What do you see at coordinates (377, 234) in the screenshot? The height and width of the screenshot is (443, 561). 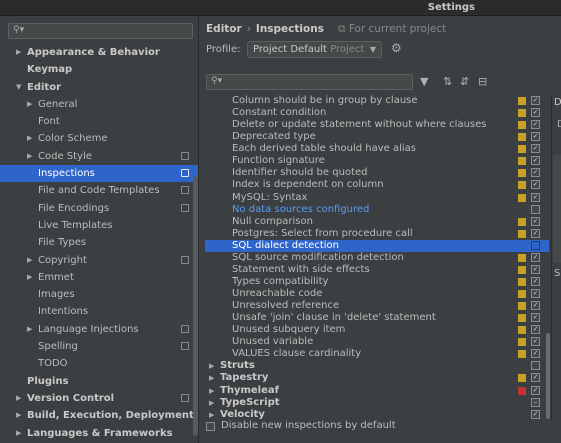 I see `inspection-row: Postgres: Select from procedure call ✓` at bounding box center [377, 234].